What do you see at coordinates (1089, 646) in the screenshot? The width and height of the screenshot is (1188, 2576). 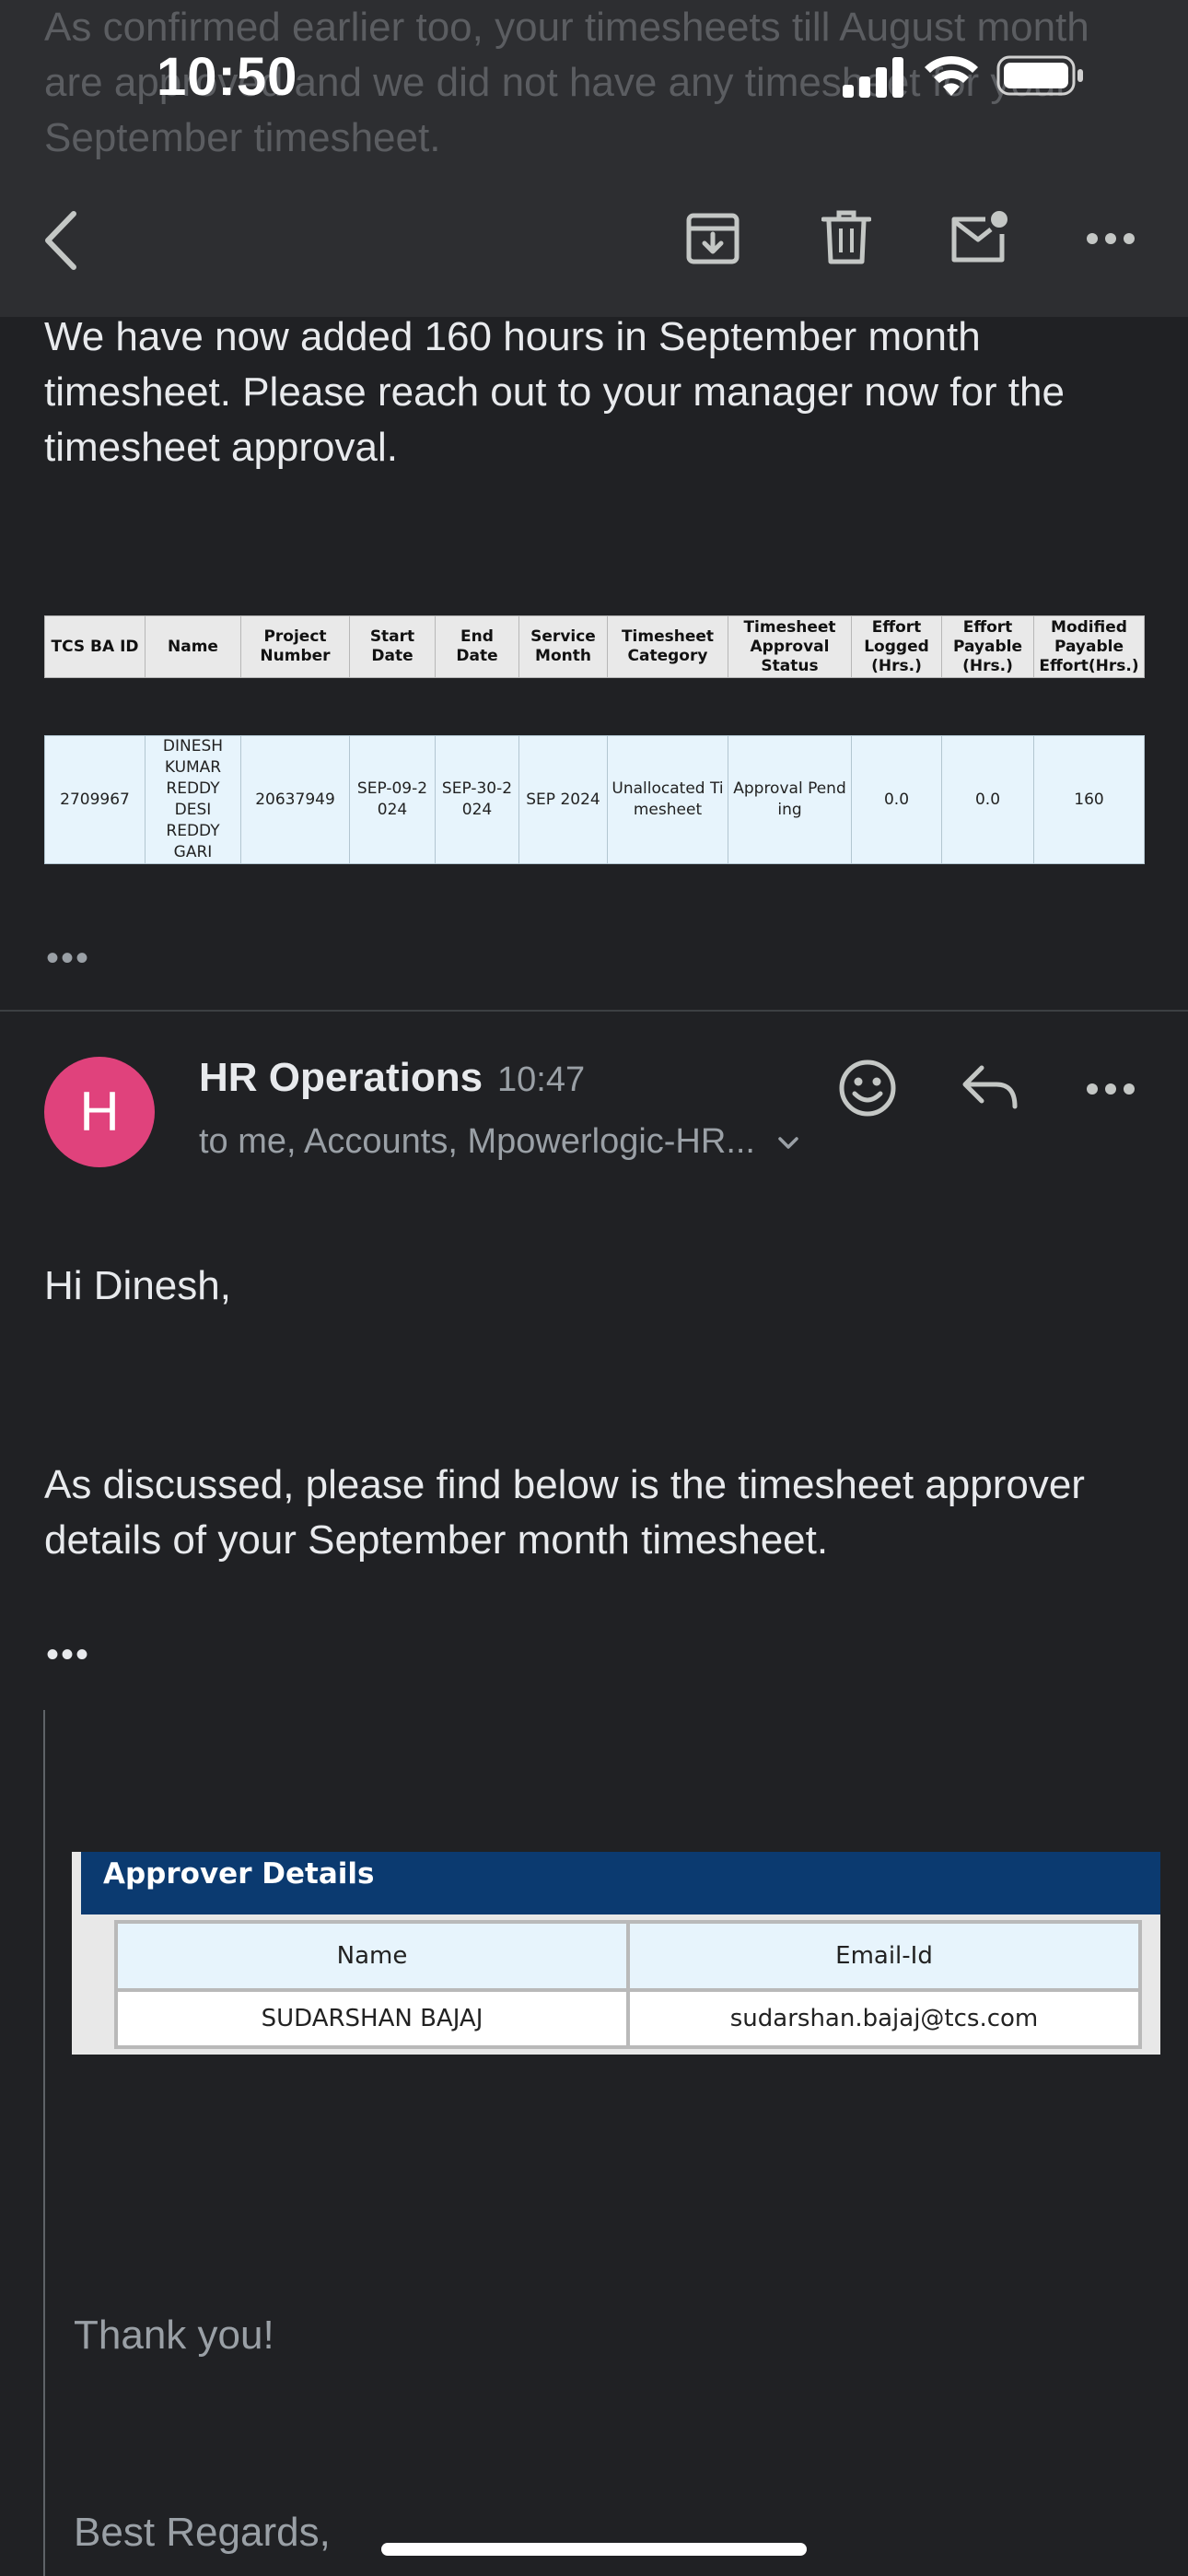 I see `header-cell: Modified Payable Effort(Hrs.)` at bounding box center [1089, 646].